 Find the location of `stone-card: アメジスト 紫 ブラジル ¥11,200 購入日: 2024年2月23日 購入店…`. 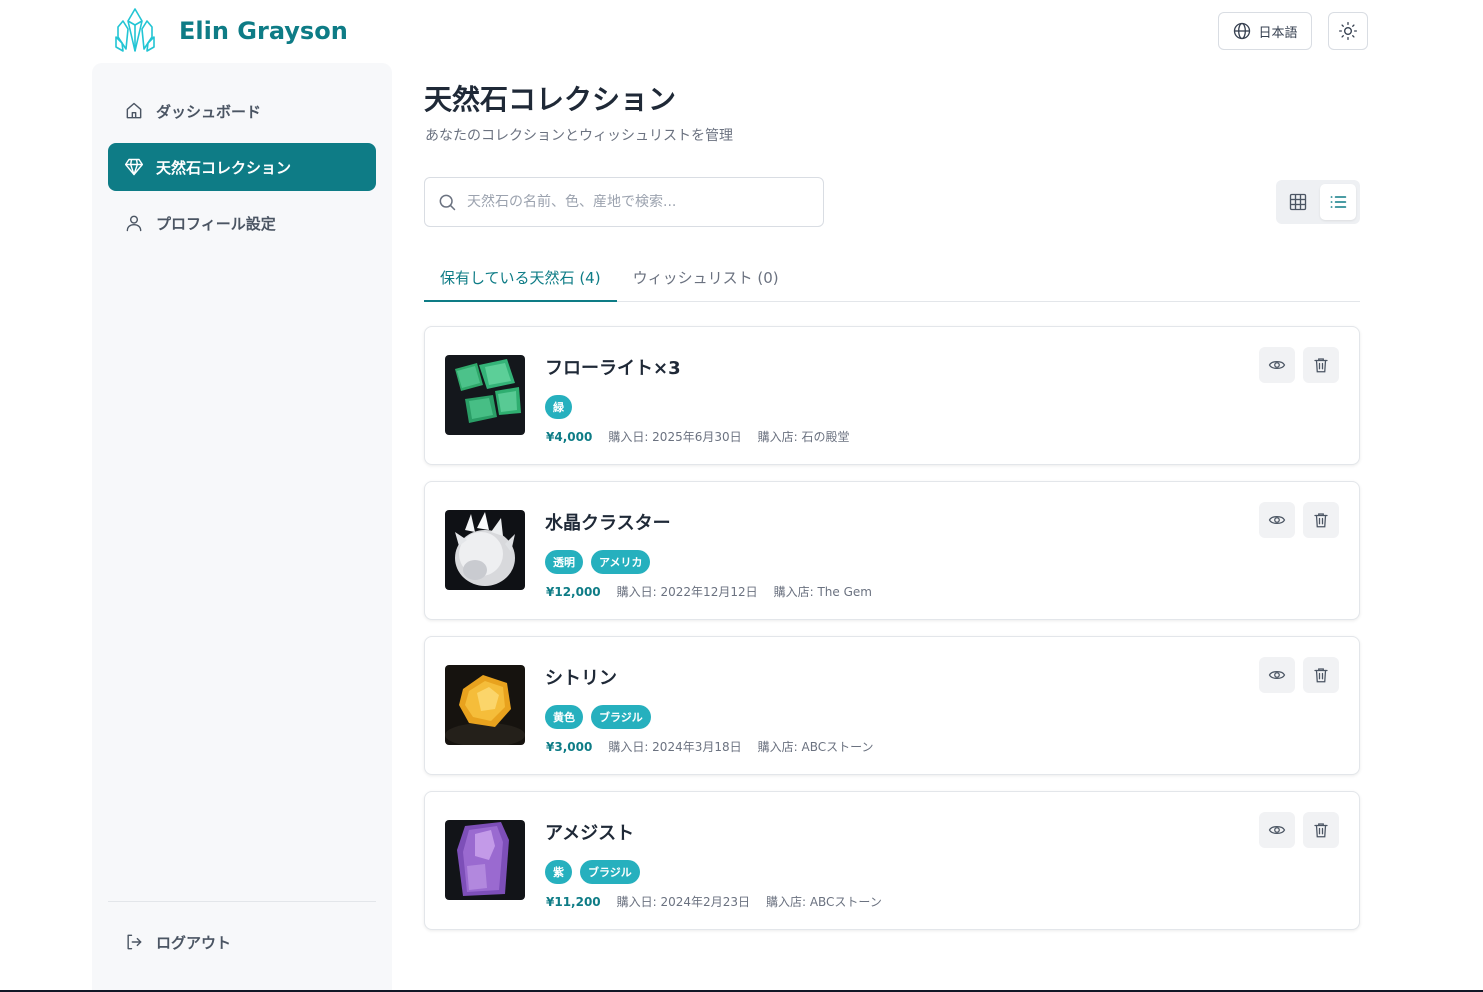

stone-card: アメジスト 紫 ブラジル ¥11,200 購入日: 2024年2月23日 購入店… is located at coordinates (892, 860).